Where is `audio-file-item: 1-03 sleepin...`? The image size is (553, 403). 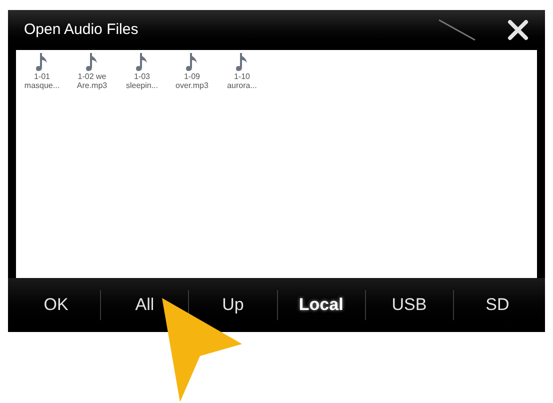
audio-file-item: 1-03 sleepin... is located at coordinates (142, 71).